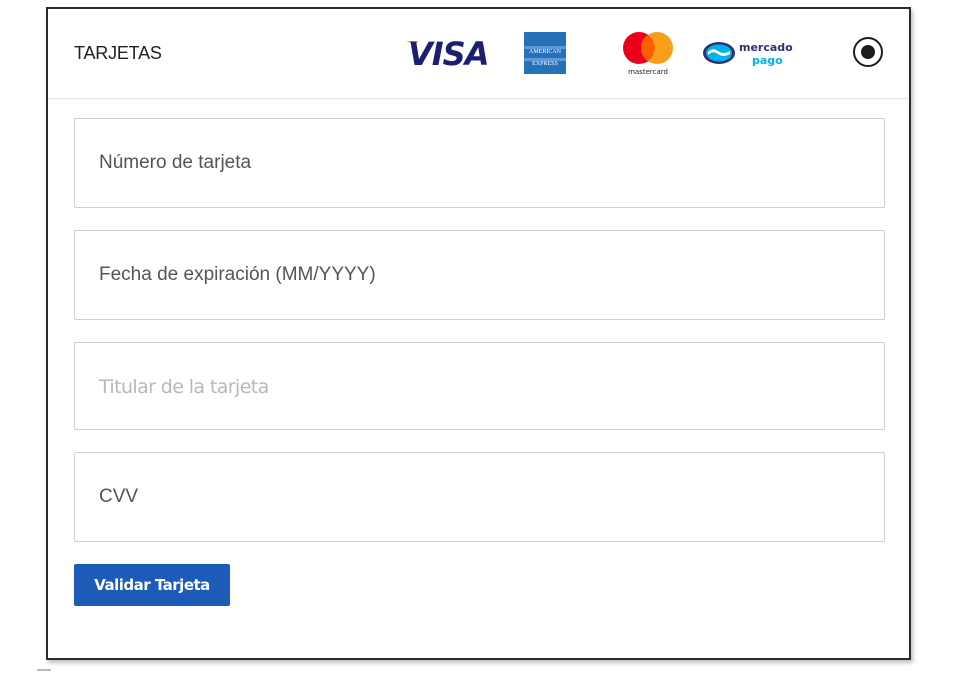 The height and width of the screenshot is (673, 959). Describe the element at coordinates (152, 585) in the screenshot. I see `validate-card-button: Validar Tarjeta` at that location.